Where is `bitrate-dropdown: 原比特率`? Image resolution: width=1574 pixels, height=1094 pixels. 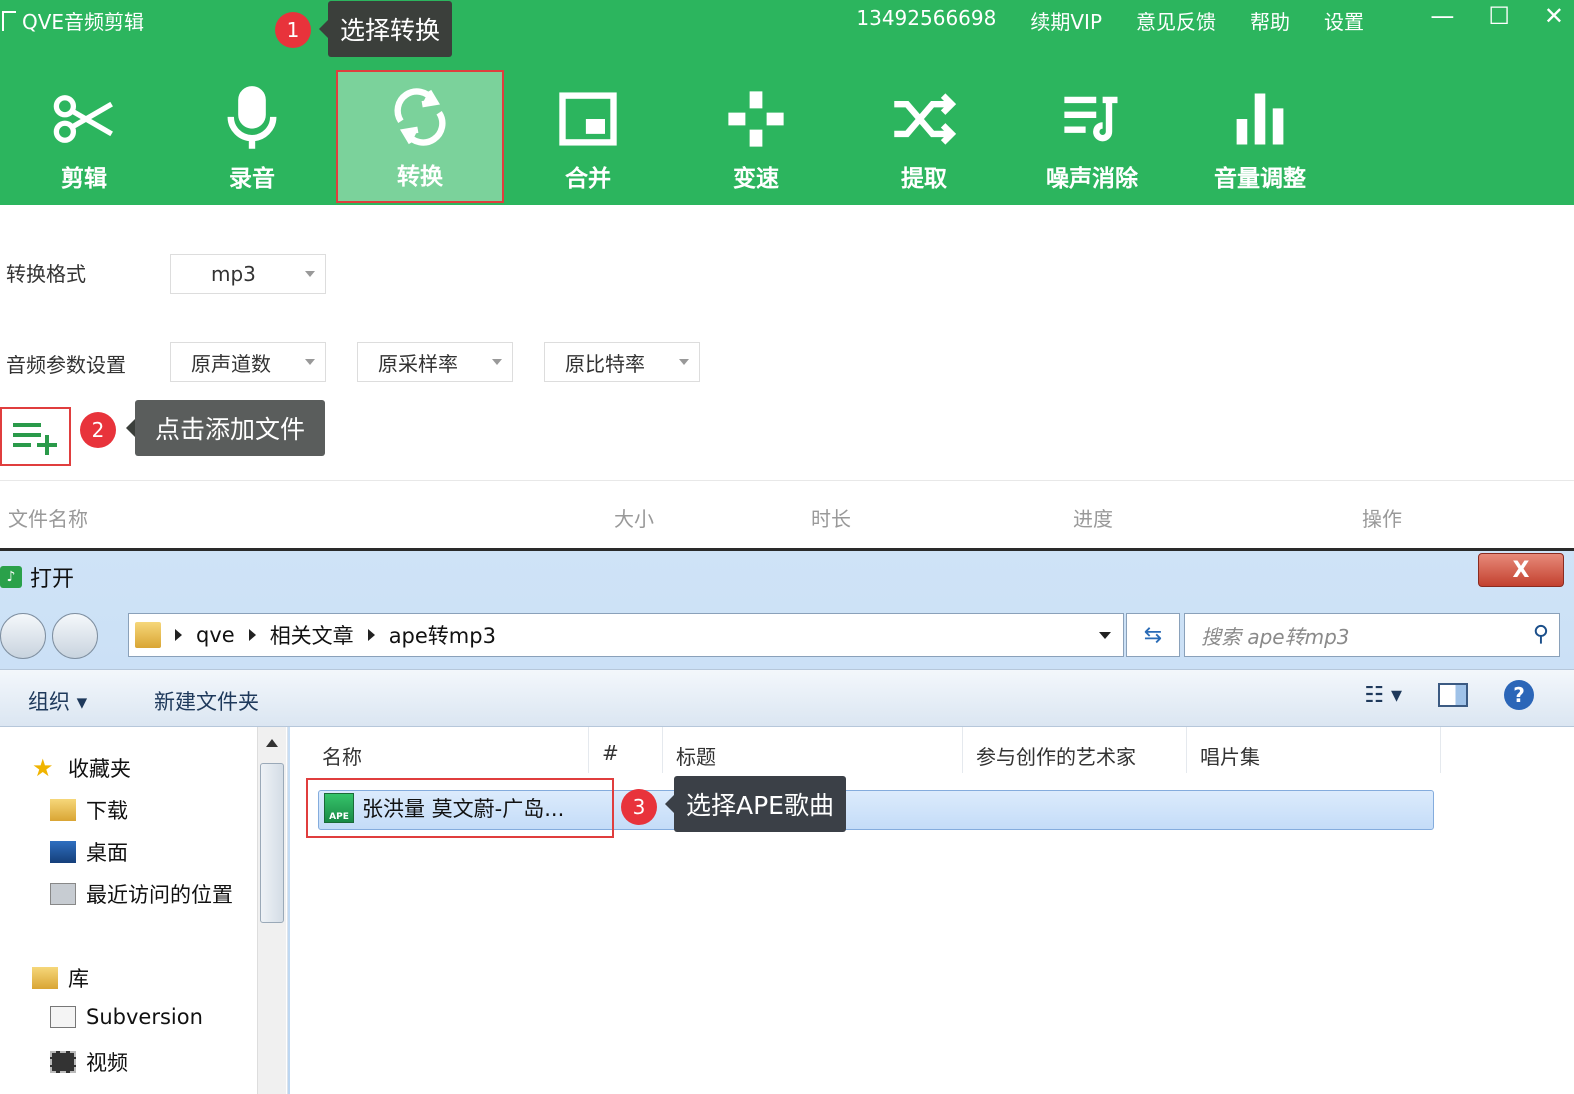
bitrate-dropdown: 原比特率 is located at coordinates (622, 362).